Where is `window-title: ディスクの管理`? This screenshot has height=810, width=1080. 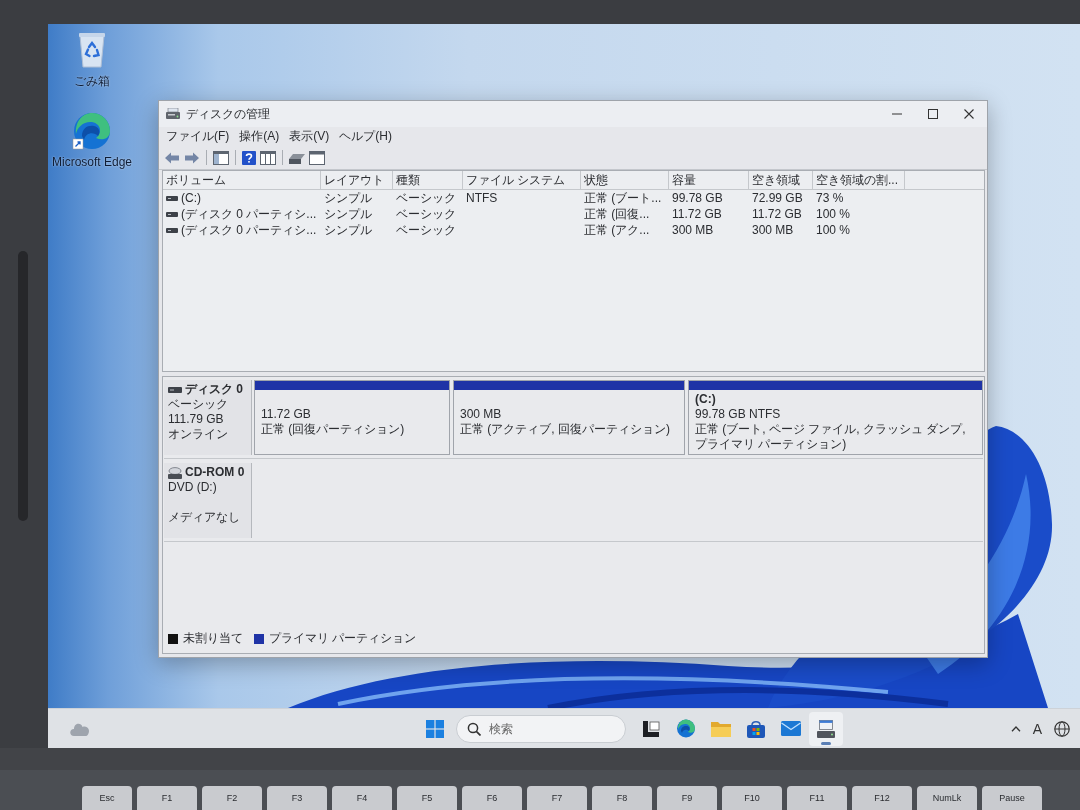
window-title: ディスクの管理 is located at coordinates (228, 114).